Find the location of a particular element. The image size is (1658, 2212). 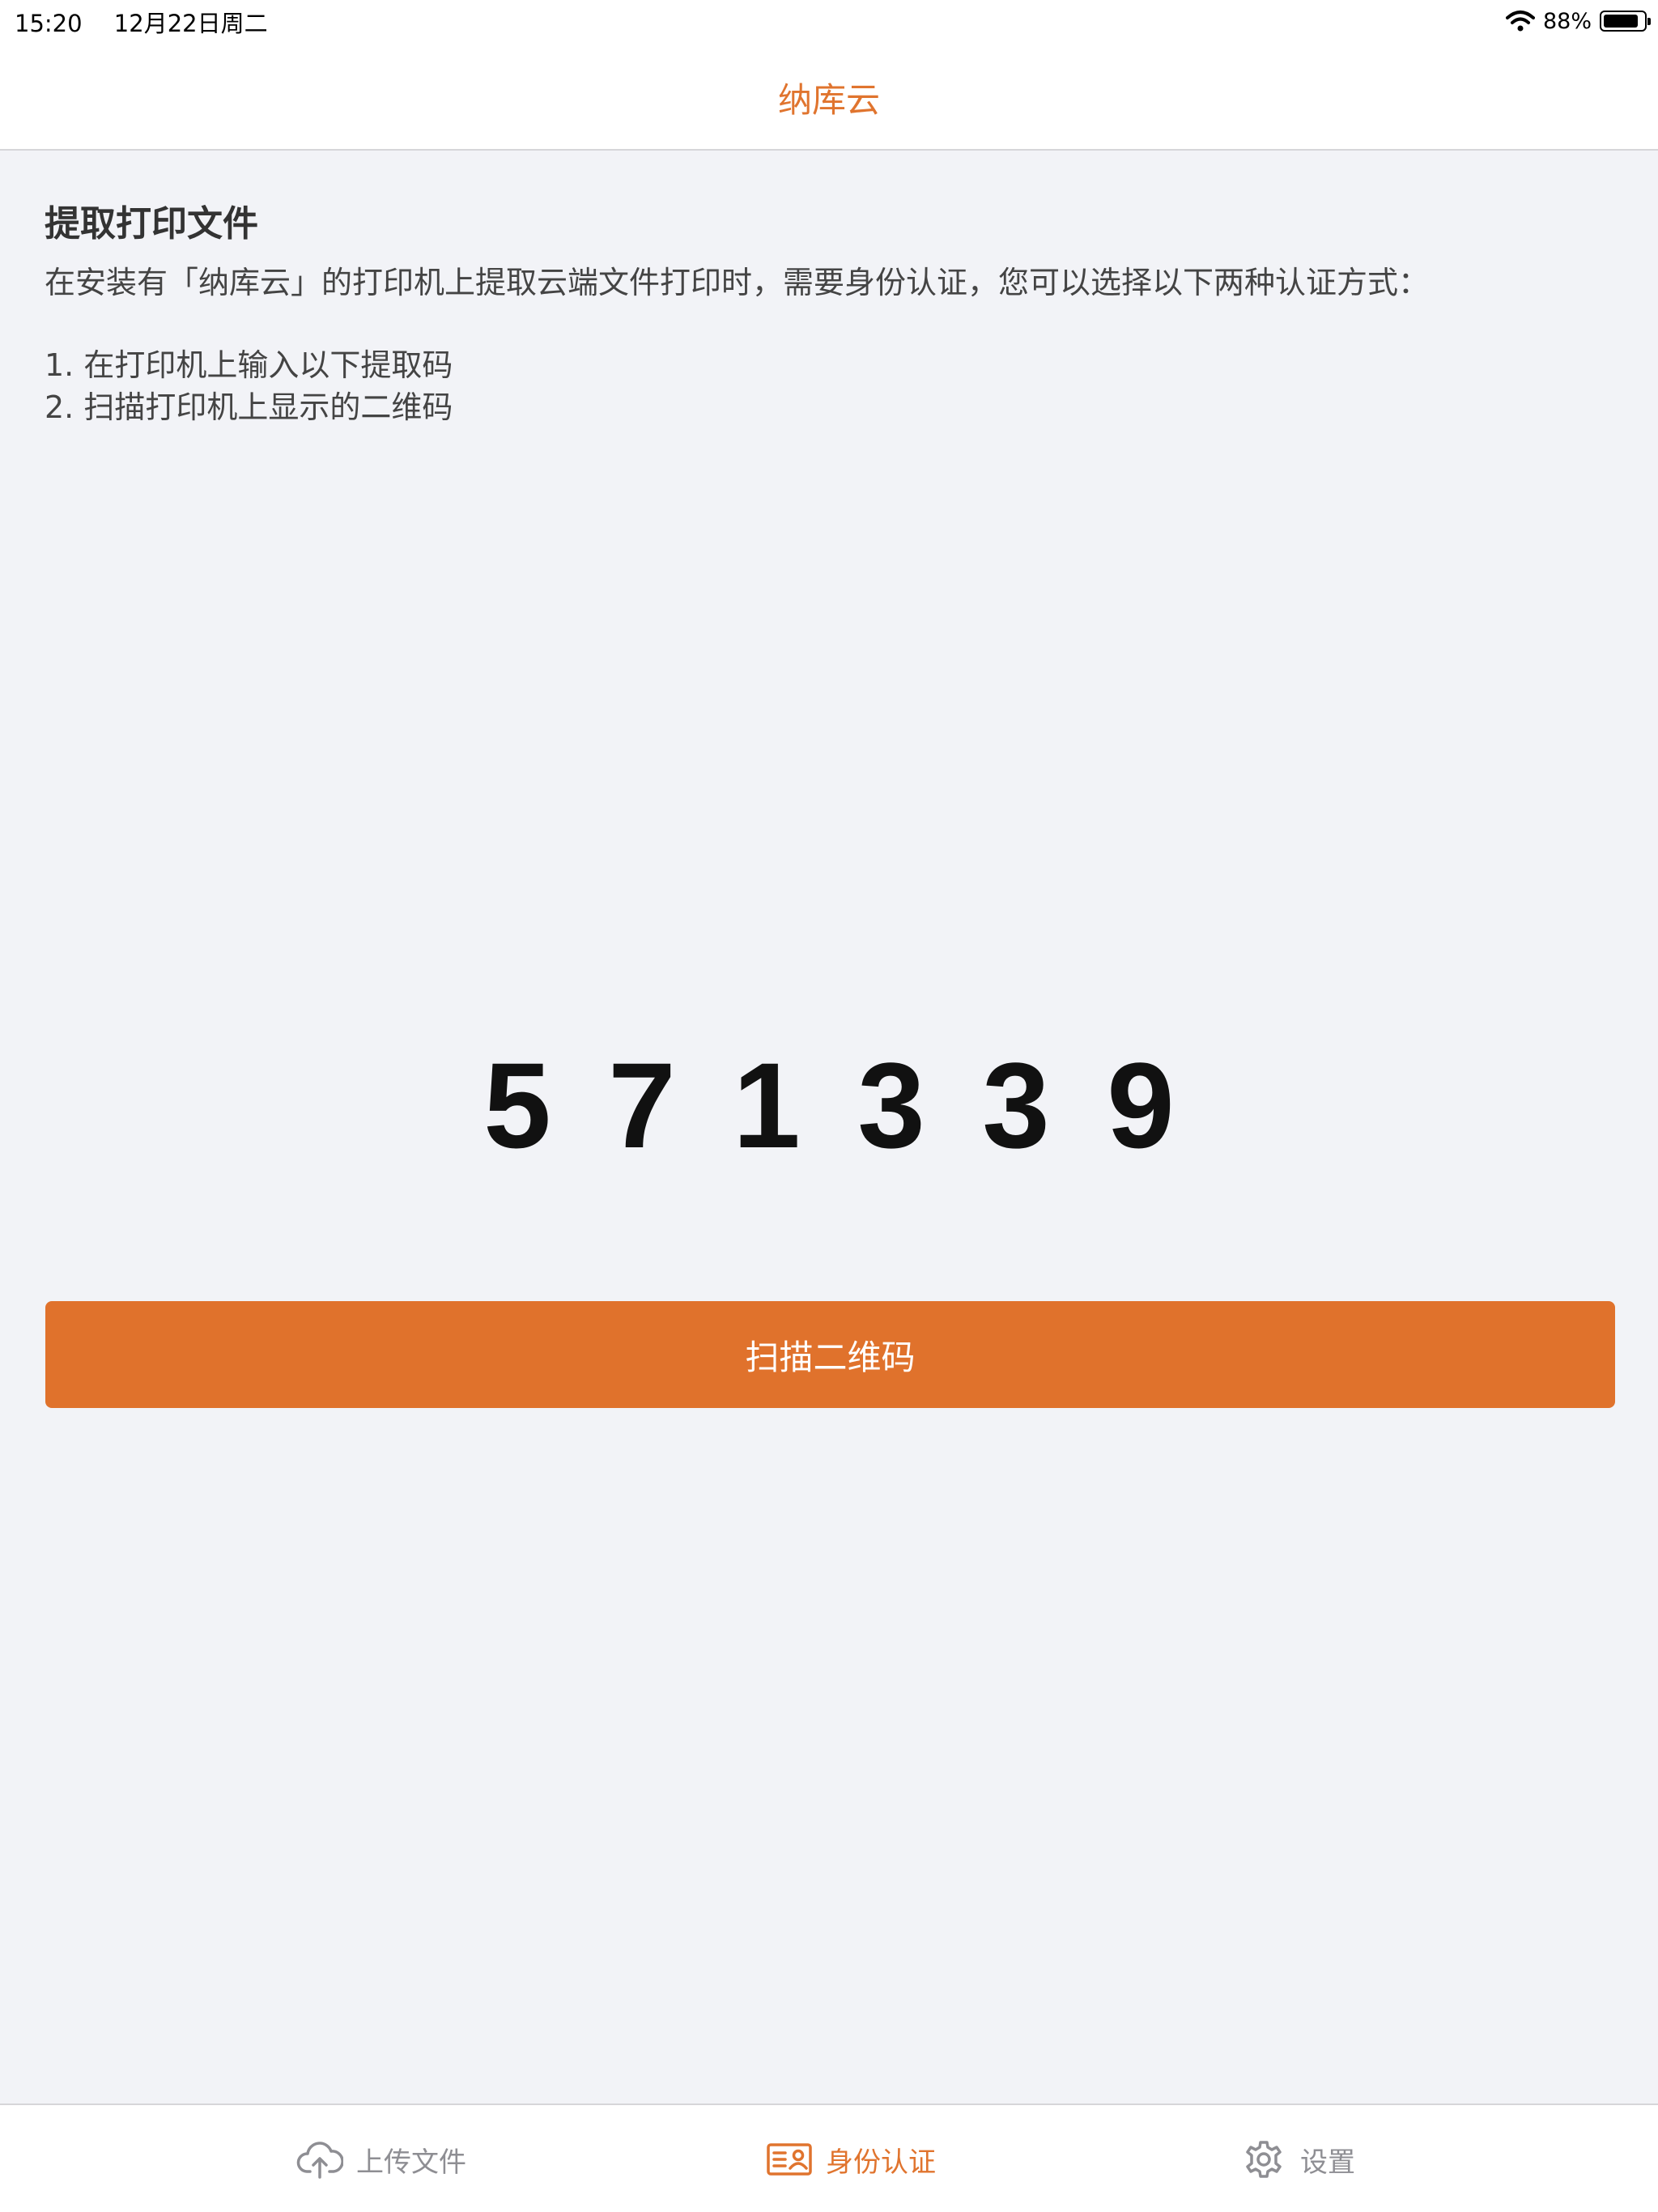

tab-settings-label: 设置 is located at coordinates (1327, 2163).